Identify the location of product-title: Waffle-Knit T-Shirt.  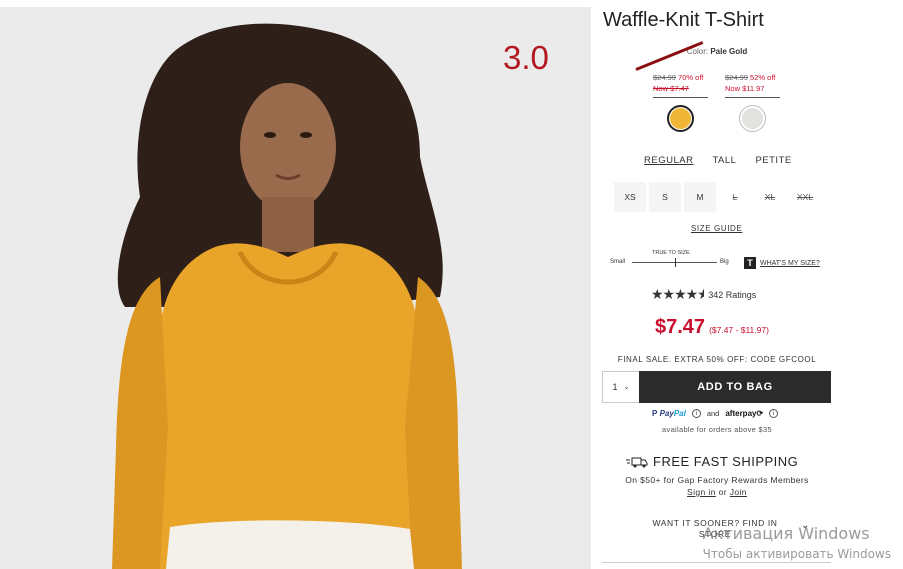
(683, 20).